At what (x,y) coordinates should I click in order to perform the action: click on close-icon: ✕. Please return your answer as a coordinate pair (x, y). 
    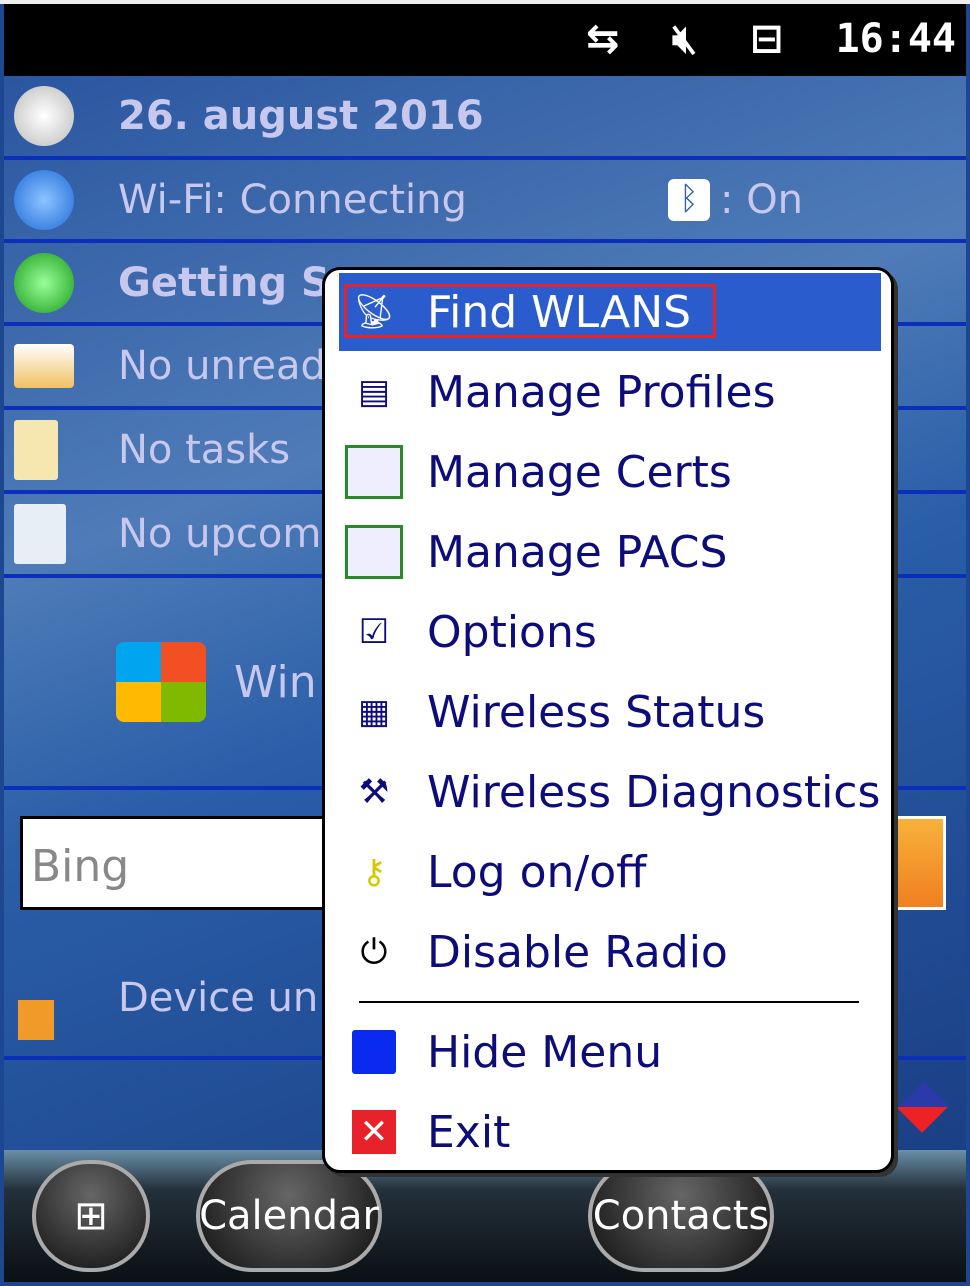
    Looking at the image, I should click on (374, 1132).